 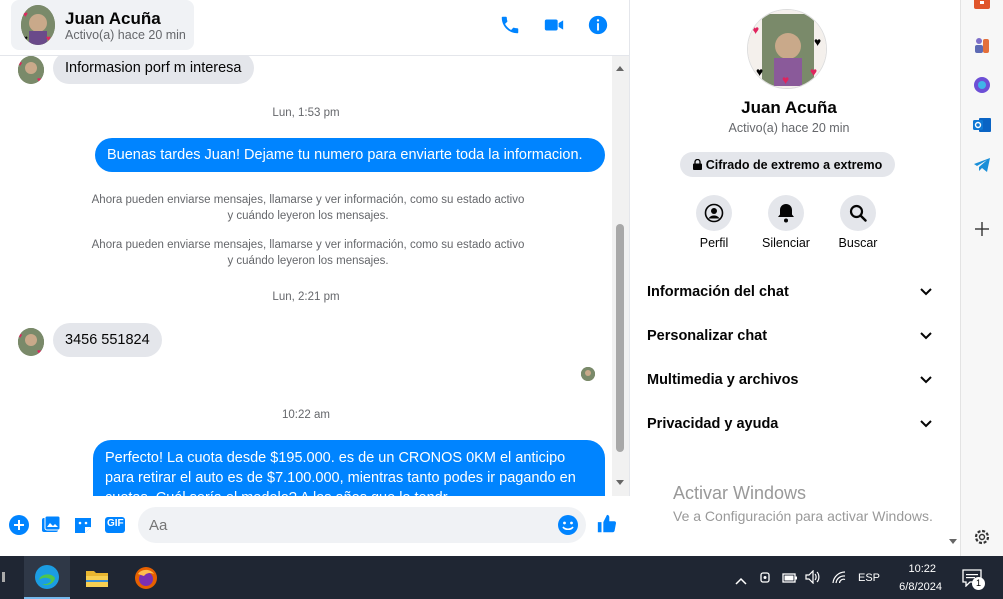 What do you see at coordinates (803, 516) in the screenshot?
I see `activation-watermark-subtitle: Ve a Configuración para activar Windows.` at bounding box center [803, 516].